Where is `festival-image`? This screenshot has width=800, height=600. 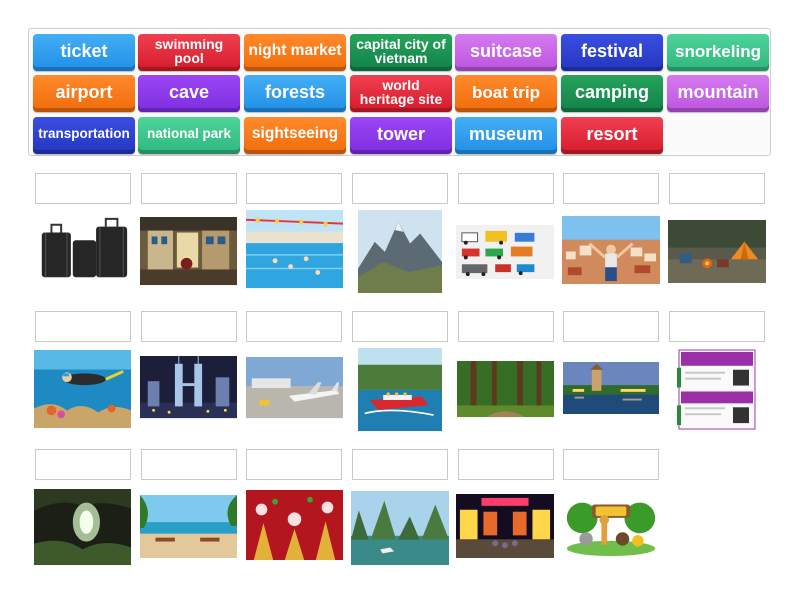 festival-image is located at coordinates (294, 525).